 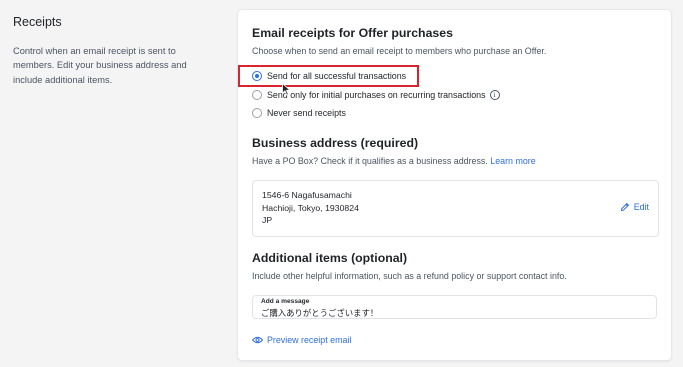 What do you see at coordinates (330, 258) in the screenshot?
I see `additional-items-heading: Additional items (optional)` at bounding box center [330, 258].